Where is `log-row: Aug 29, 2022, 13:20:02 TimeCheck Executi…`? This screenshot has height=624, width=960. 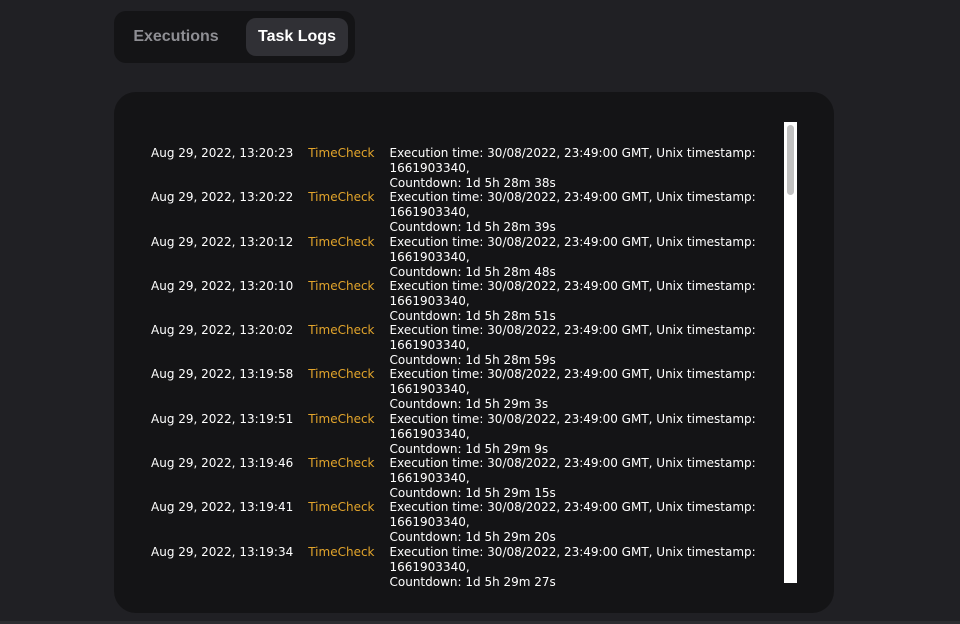 log-row: Aug 29, 2022, 13:20:02 TimeCheck Executi… is located at coordinates (466, 345).